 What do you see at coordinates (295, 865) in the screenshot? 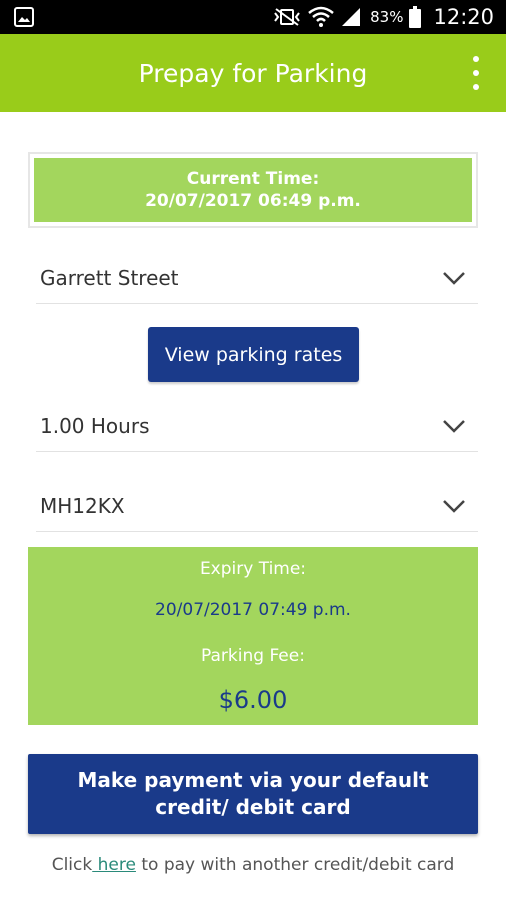
I see `alt-payment-suffix: to pay with another credit/debit card` at bounding box center [295, 865].